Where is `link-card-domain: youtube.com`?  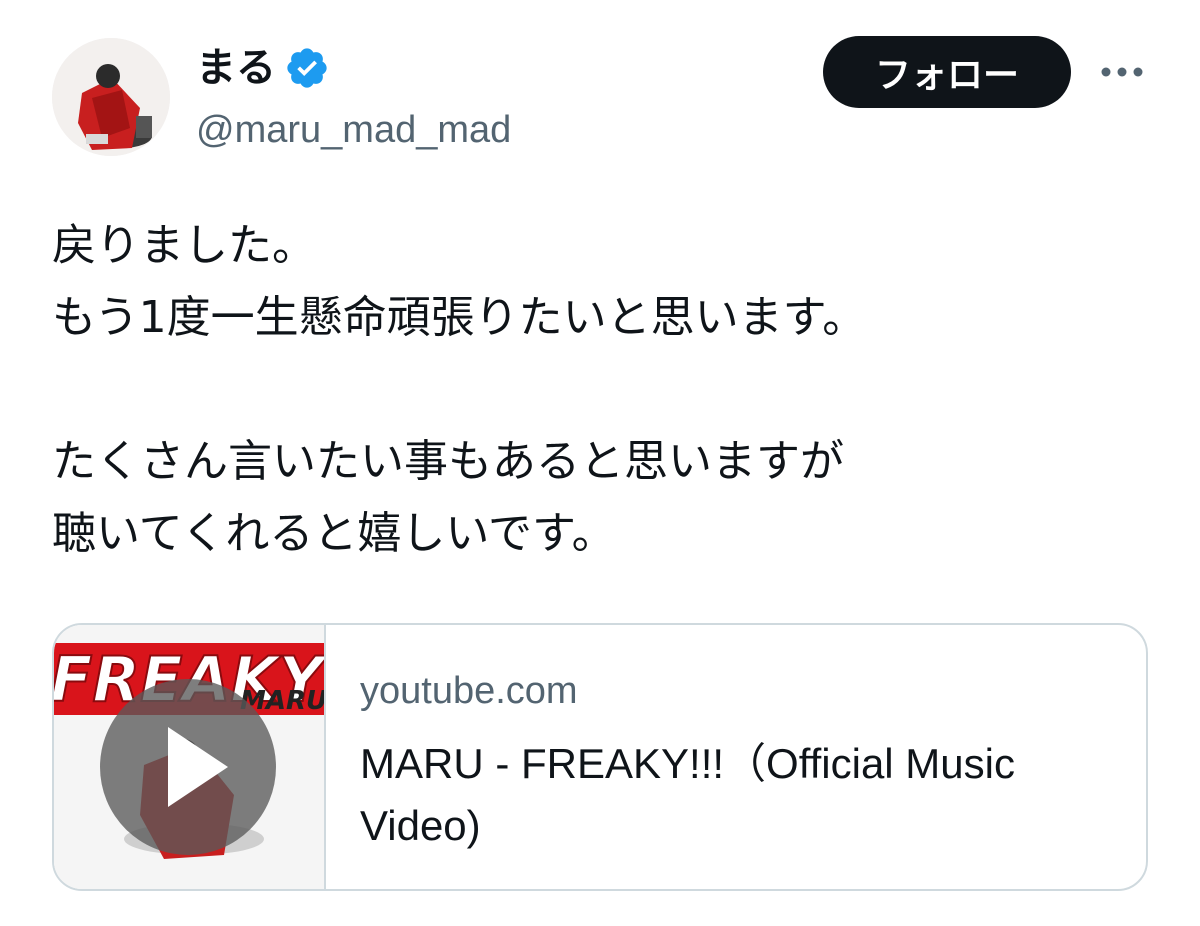
link-card-domain: youtube.com is located at coordinates (469, 691).